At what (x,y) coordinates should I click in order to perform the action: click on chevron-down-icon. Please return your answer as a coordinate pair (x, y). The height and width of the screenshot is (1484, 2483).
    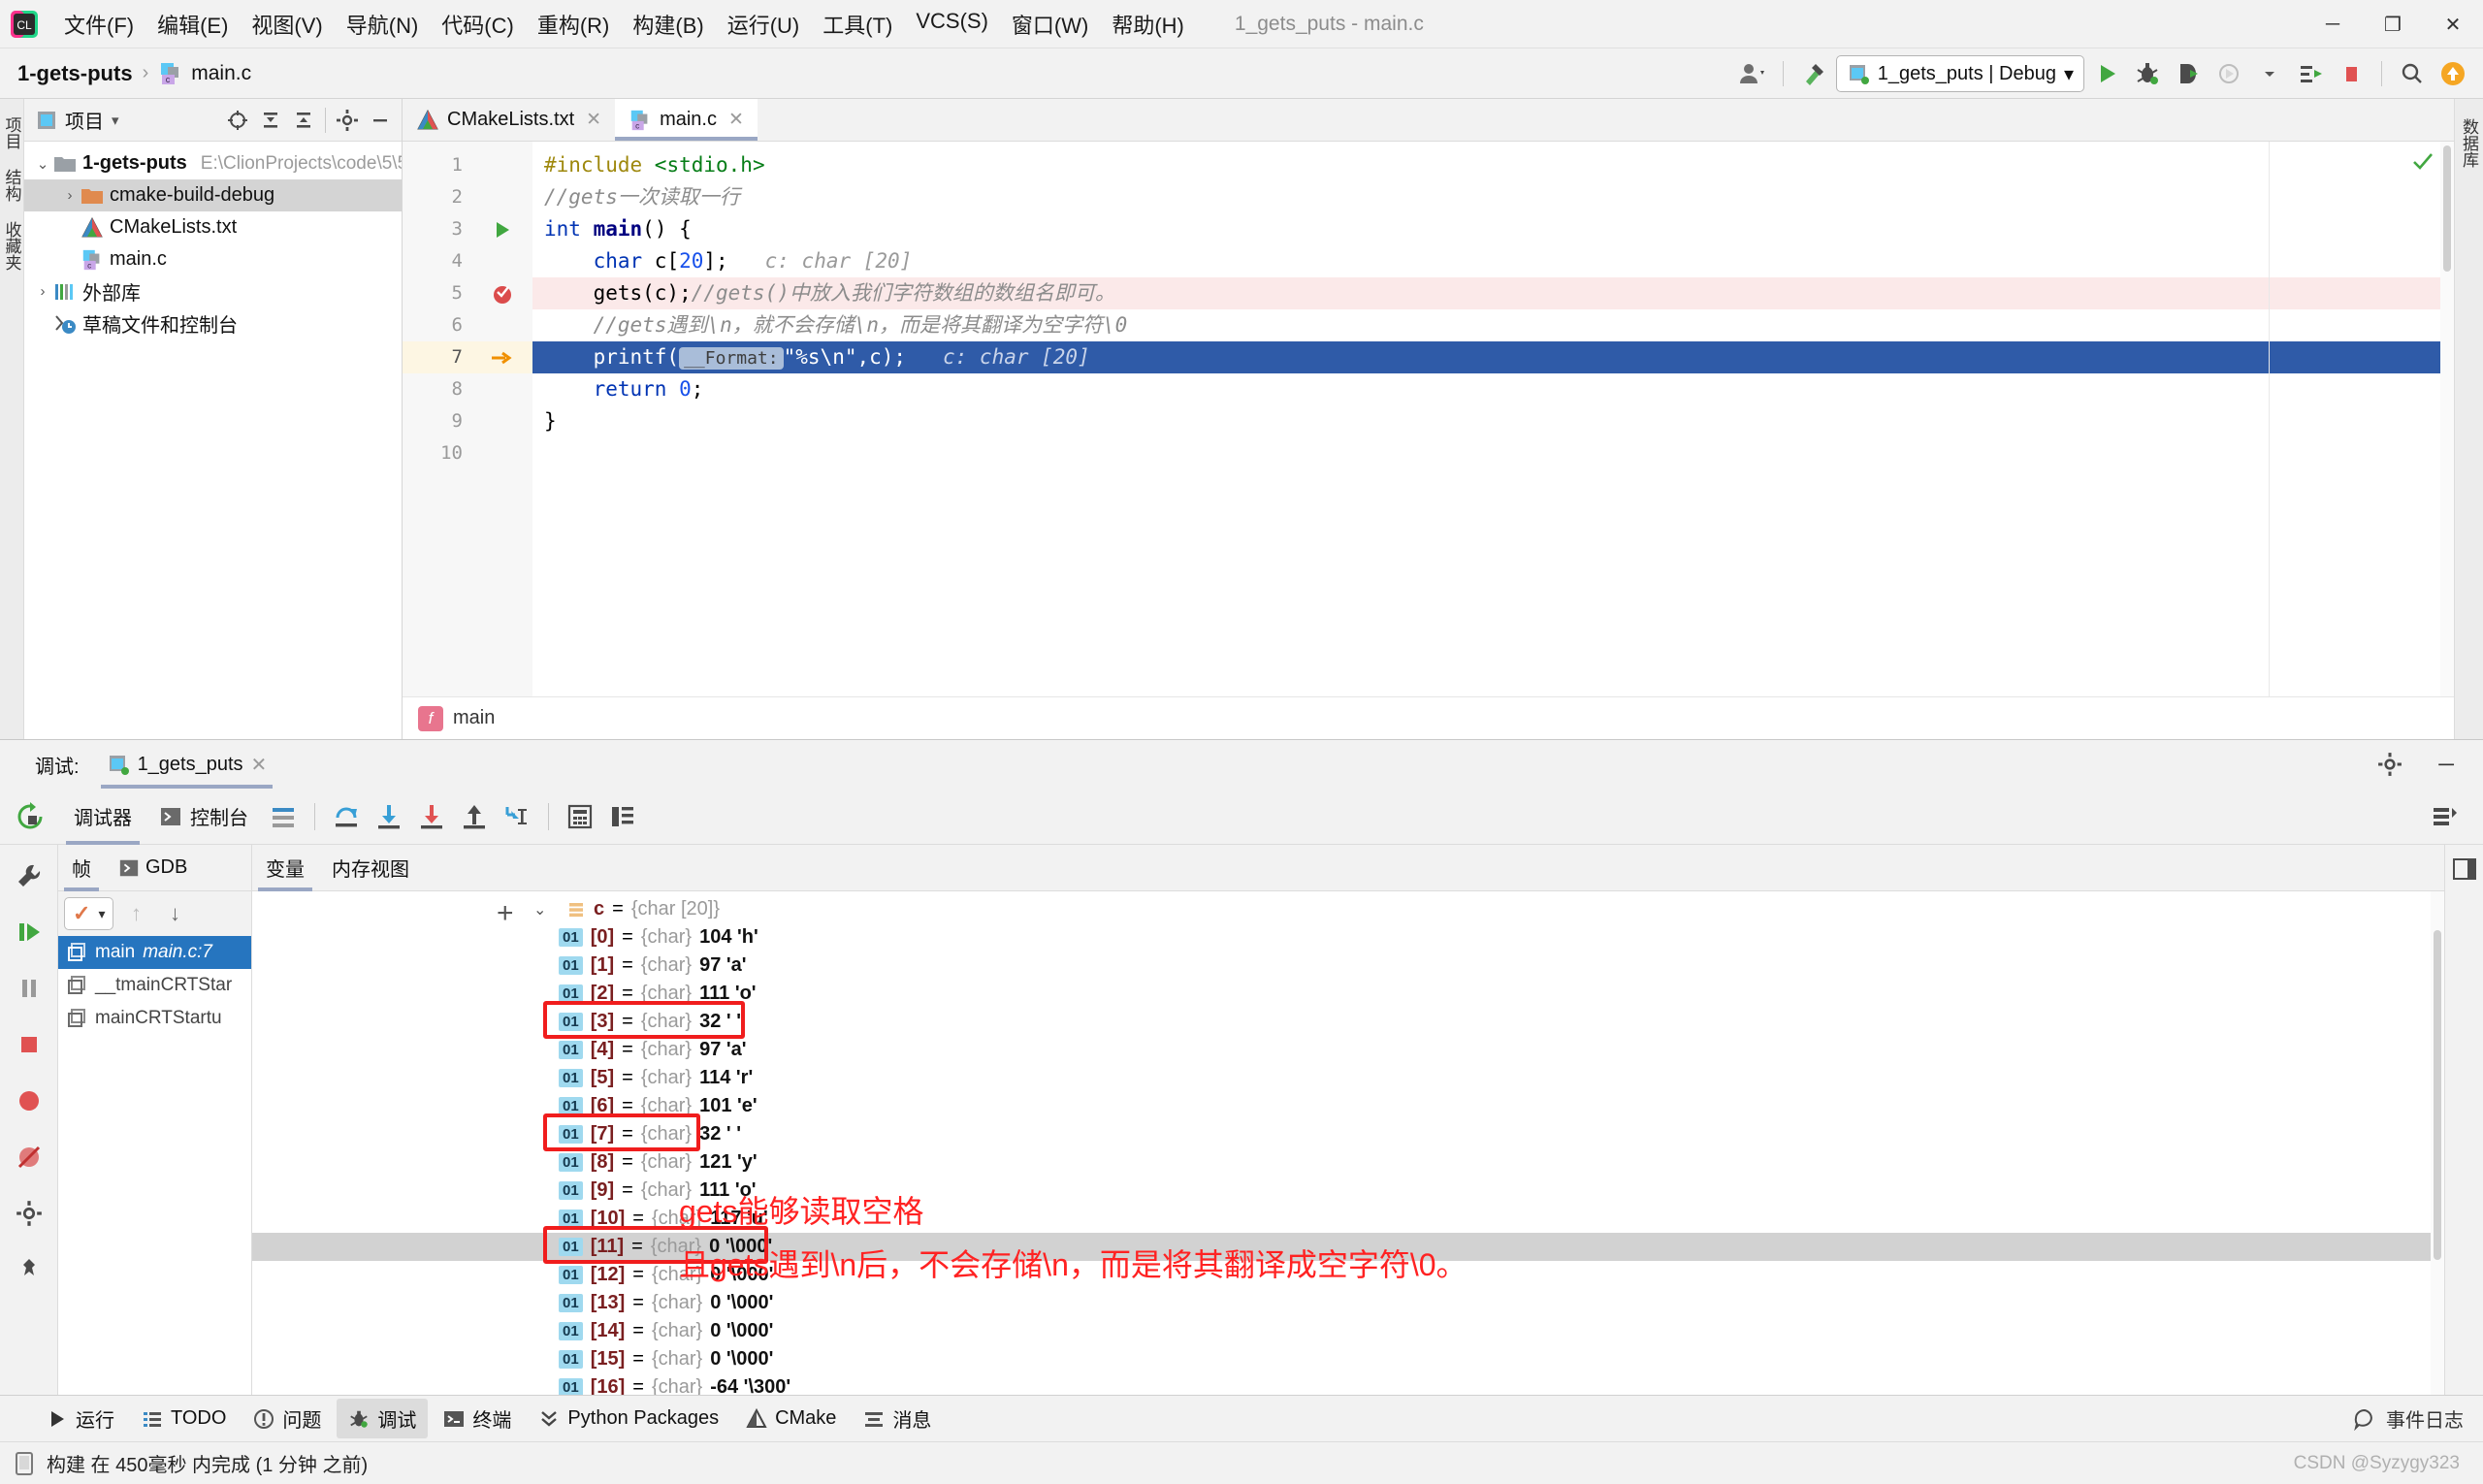
    Looking at the image, I should click on (2270, 74).